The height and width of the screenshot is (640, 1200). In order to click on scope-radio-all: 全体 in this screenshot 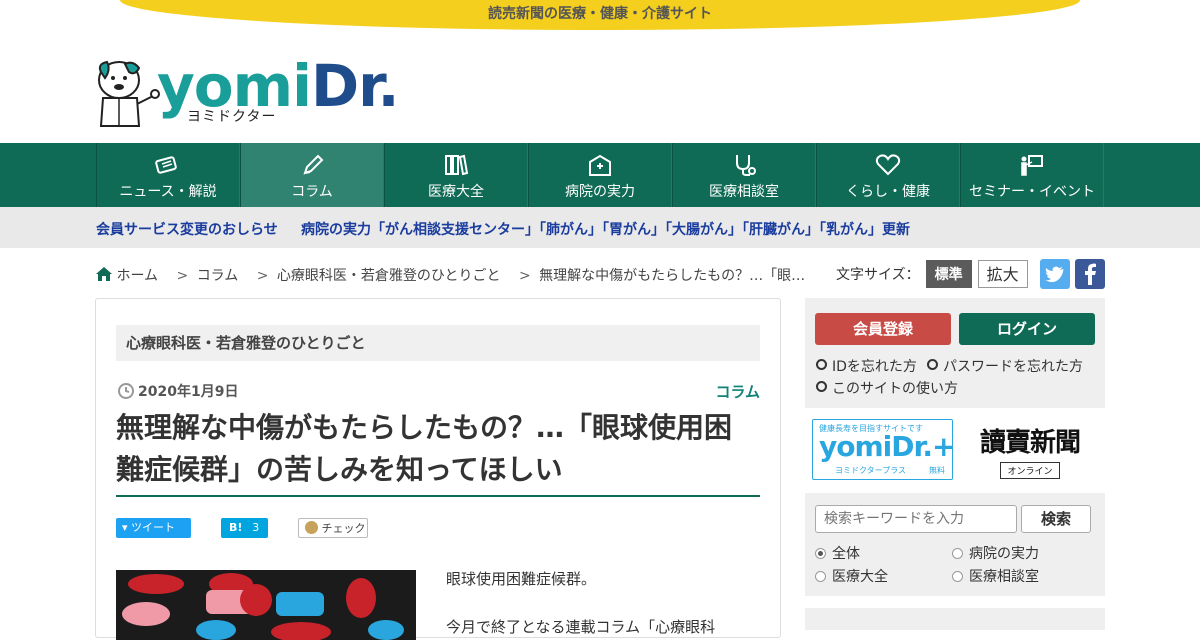, I will do `click(837, 553)`.